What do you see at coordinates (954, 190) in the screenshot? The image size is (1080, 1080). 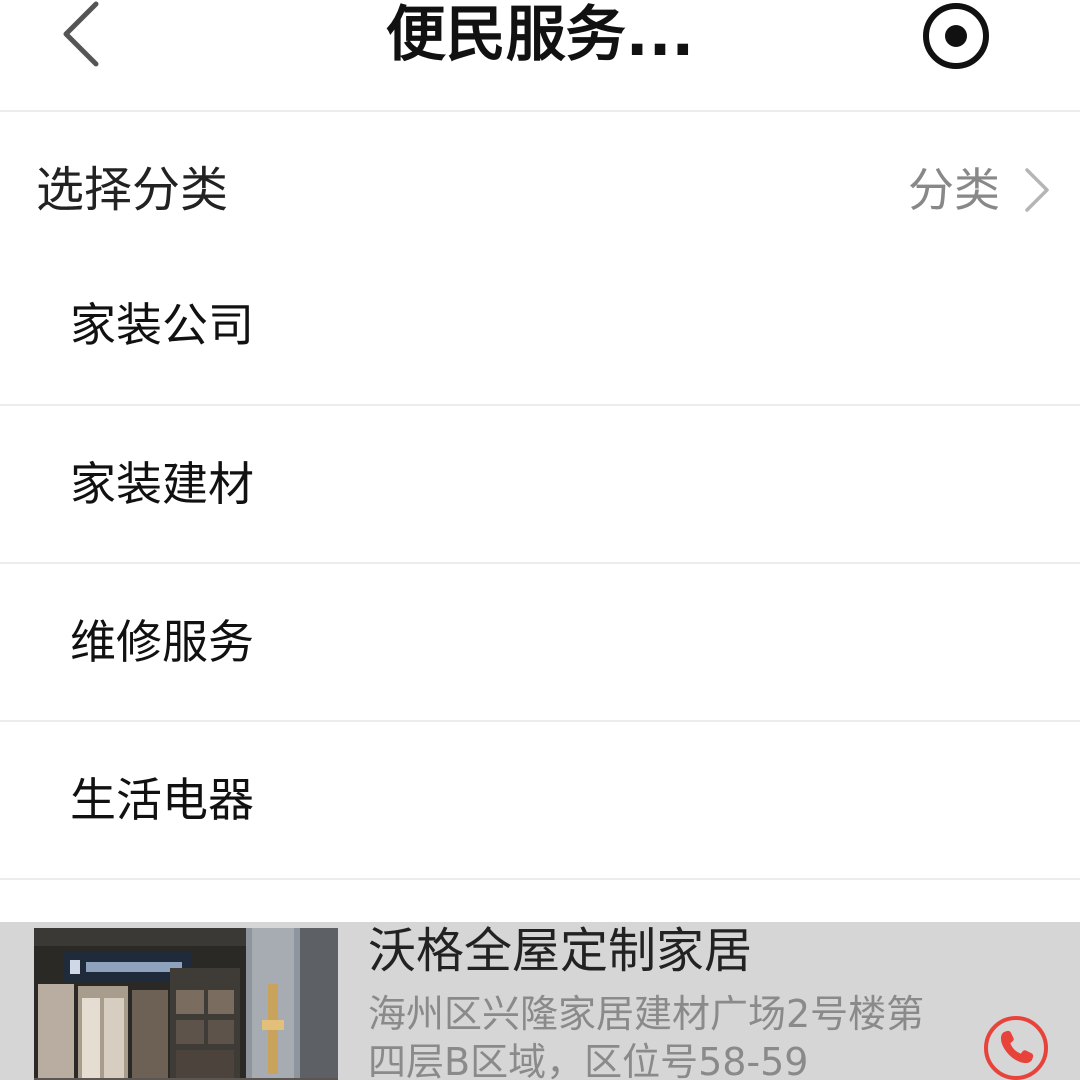 I see `category-link-label: 分类` at bounding box center [954, 190].